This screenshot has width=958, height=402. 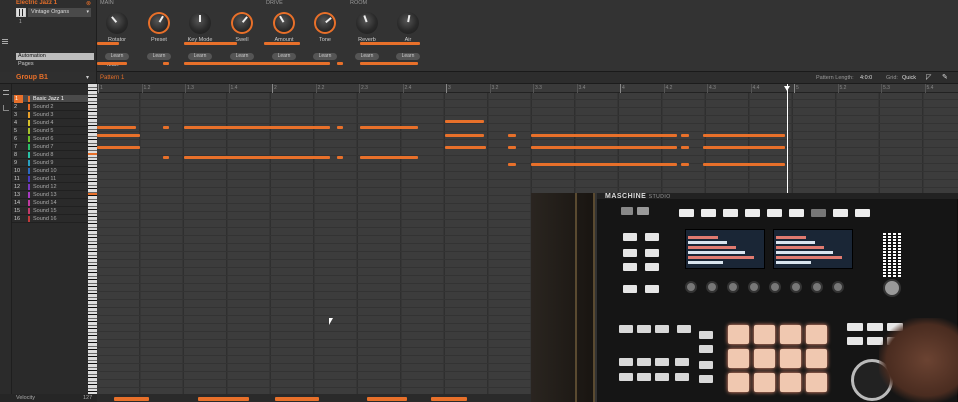 What do you see at coordinates (931, 78) in the screenshot?
I see `select-tool-icon: ◸` at bounding box center [931, 78].